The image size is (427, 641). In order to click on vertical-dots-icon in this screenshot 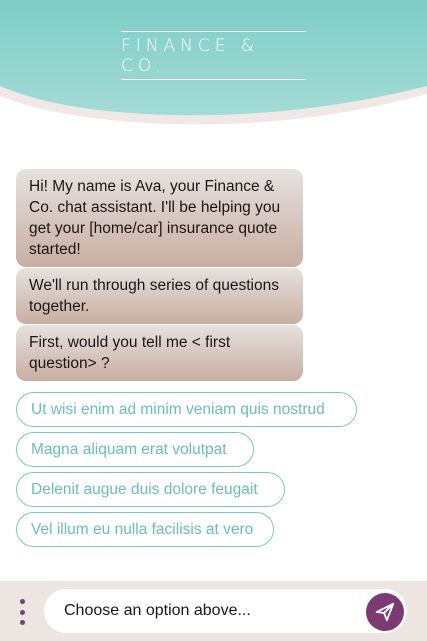, I will do `click(22, 612)`.